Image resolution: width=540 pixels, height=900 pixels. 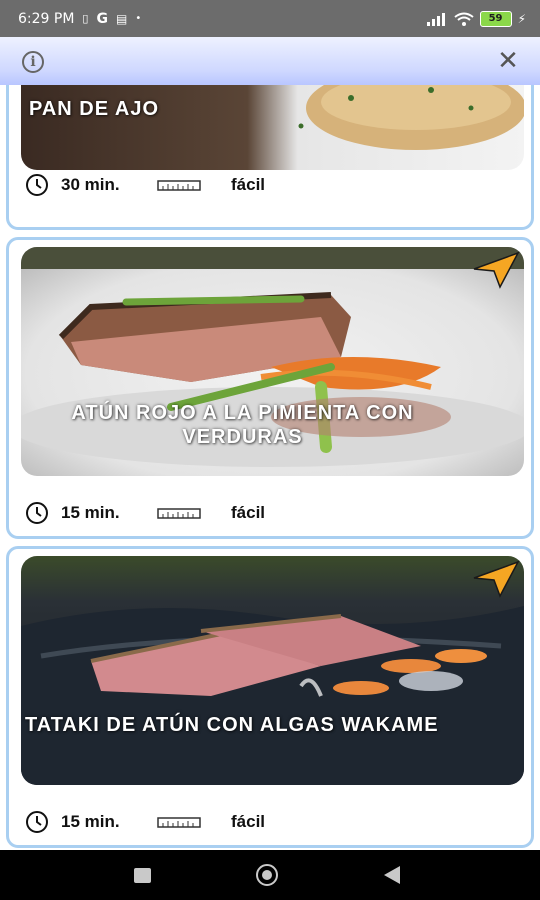 What do you see at coordinates (142, 875) in the screenshot?
I see `recents-button` at bounding box center [142, 875].